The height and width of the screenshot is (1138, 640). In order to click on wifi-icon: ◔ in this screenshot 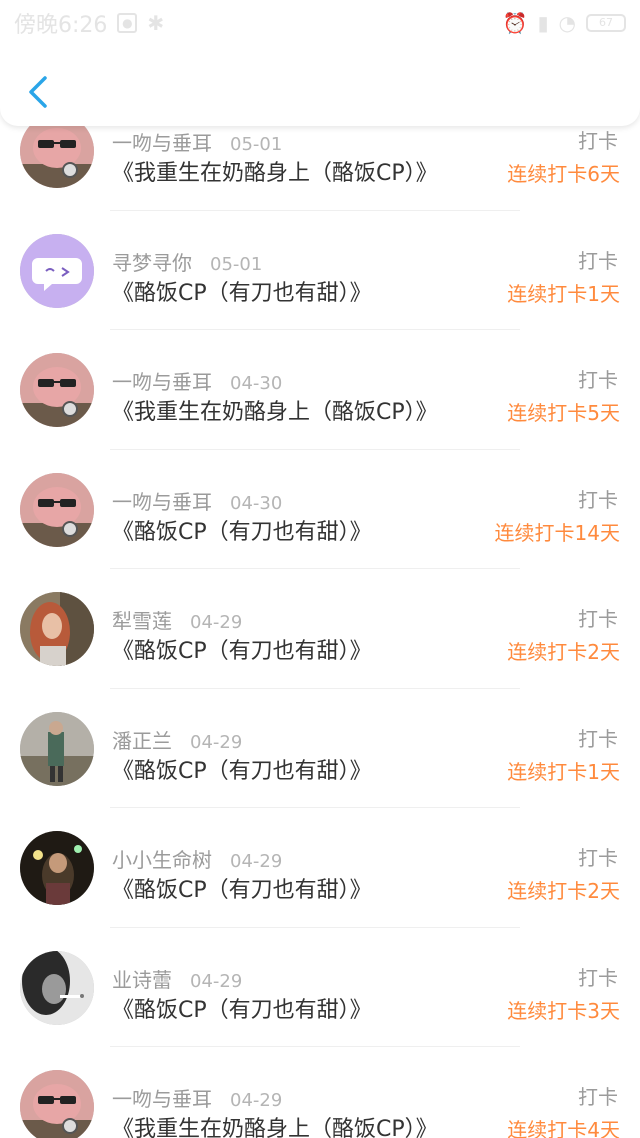, I will do `click(567, 23)`.